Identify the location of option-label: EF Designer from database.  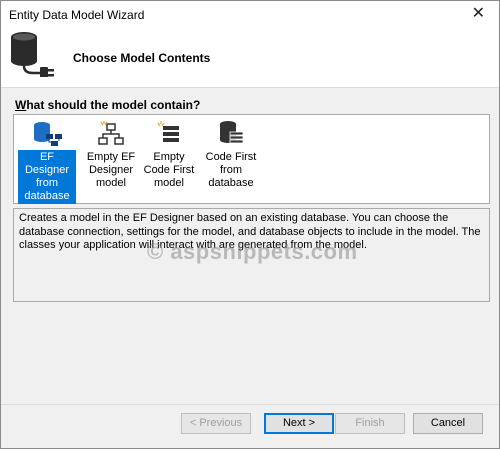
(47, 177).